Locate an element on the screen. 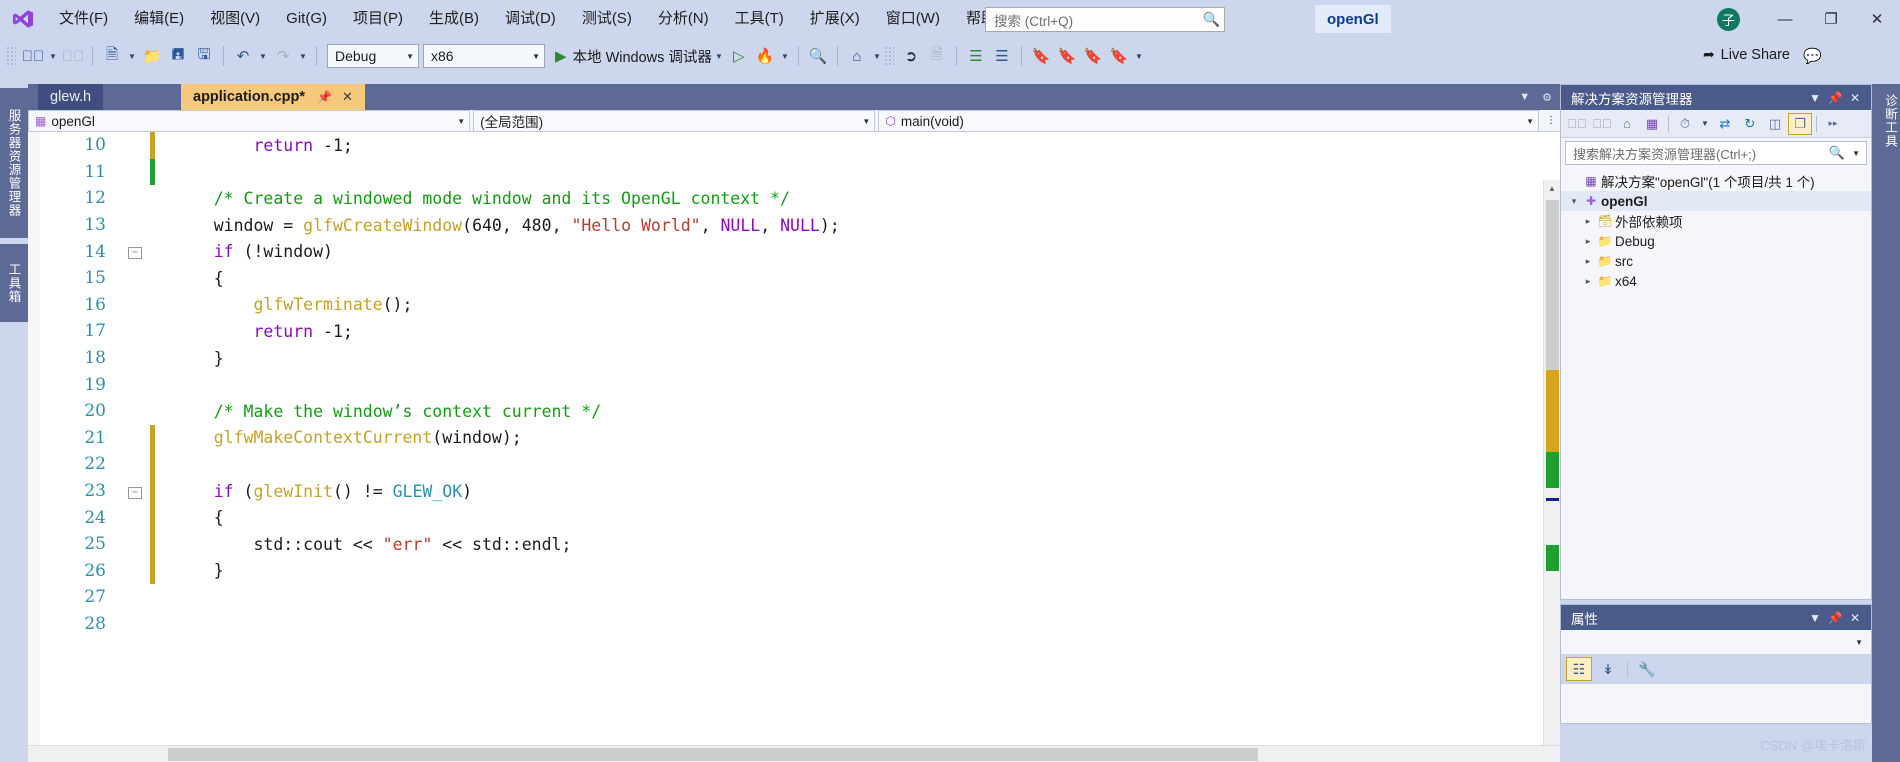  menu-test: 测试(S) is located at coordinates (607, 19).